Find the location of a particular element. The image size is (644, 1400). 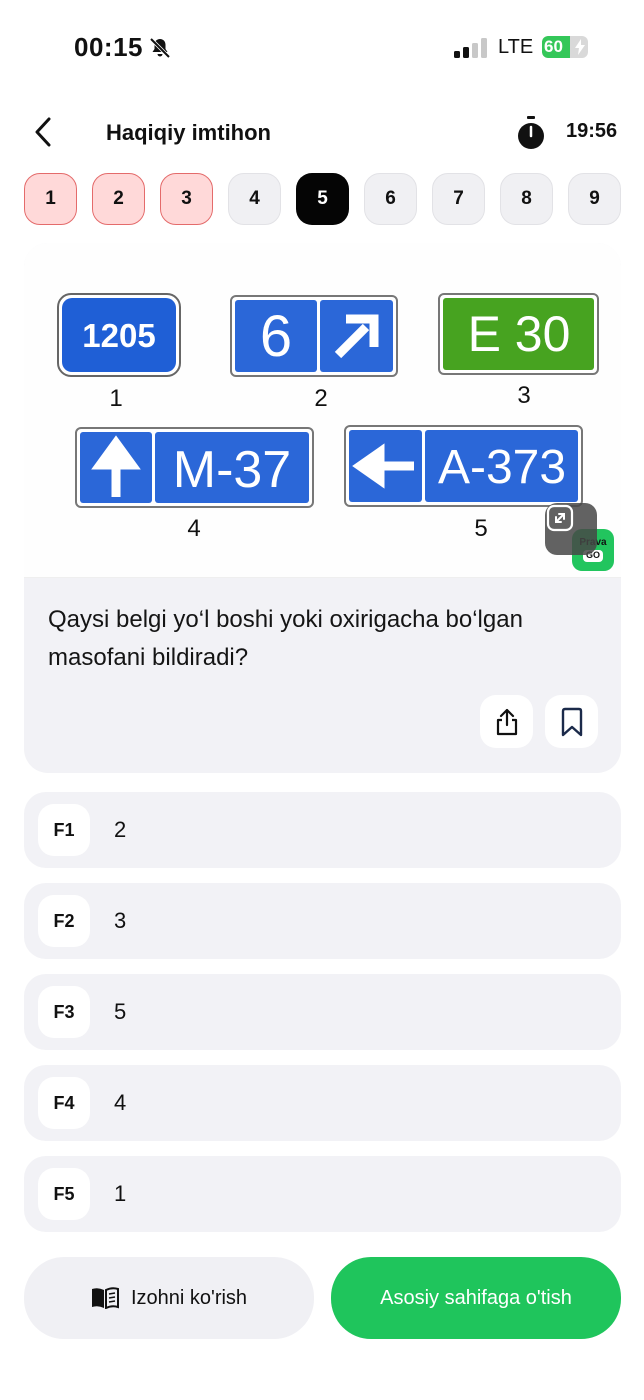

answer-value: 3 is located at coordinates (120, 920).